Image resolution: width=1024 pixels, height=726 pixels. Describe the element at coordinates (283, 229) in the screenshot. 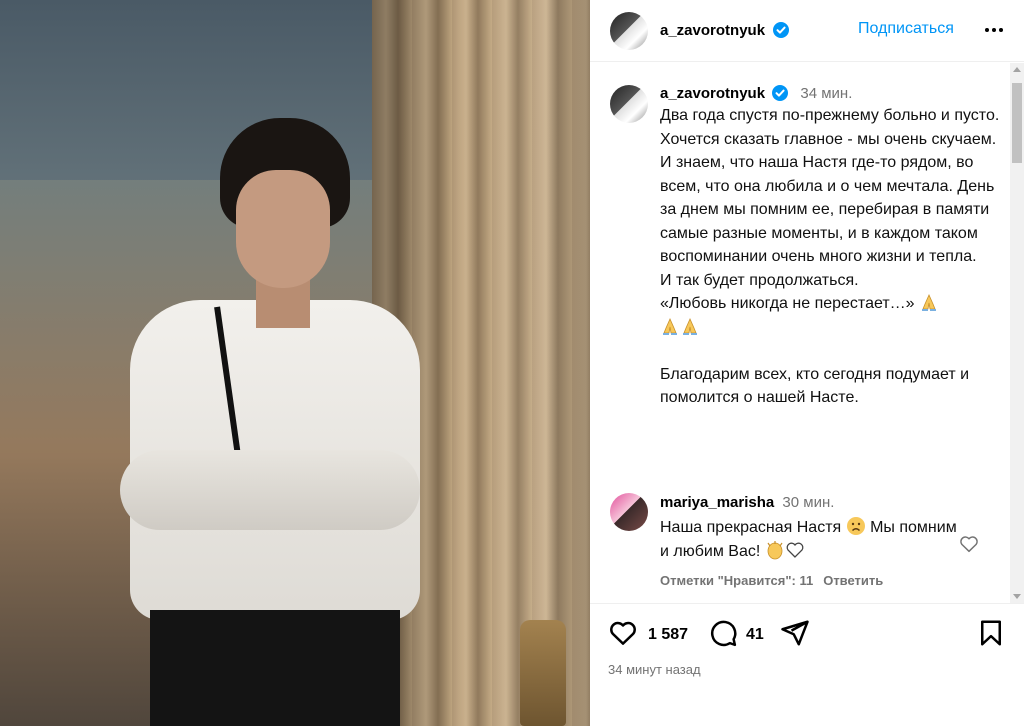

I see `face` at that location.